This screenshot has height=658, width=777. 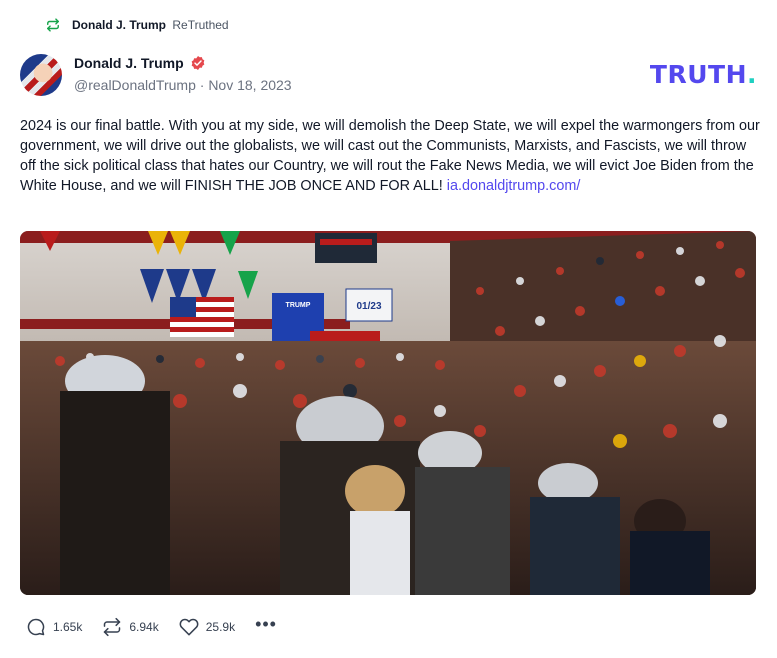 What do you see at coordinates (129, 63) in the screenshot?
I see `author-name: Donald J. Trump` at bounding box center [129, 63].